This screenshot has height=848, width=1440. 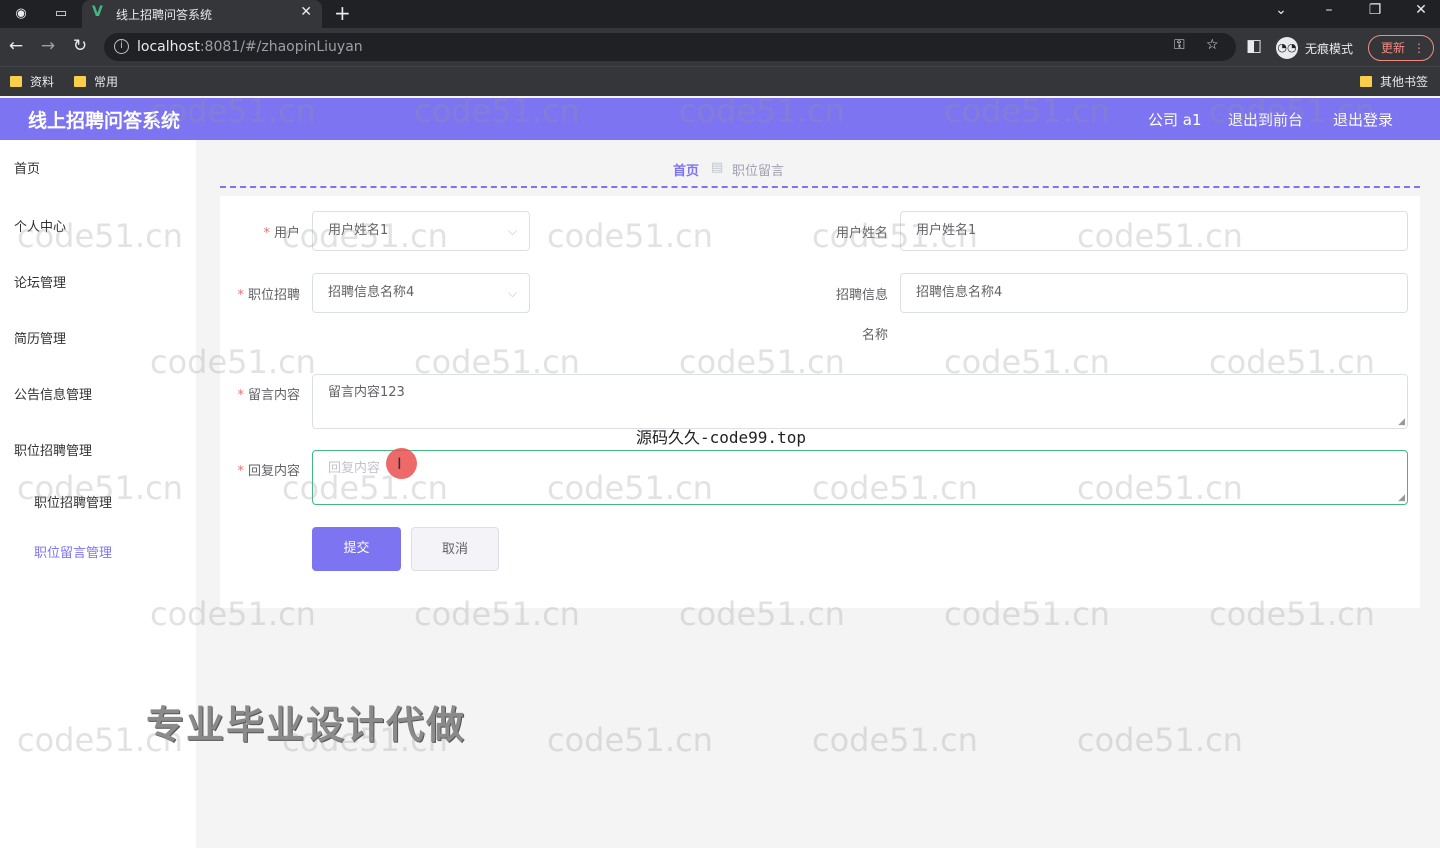 What do you see at coordinates (27, 167) in the screenshot?
I see `sidebar-item-home: 首页` at bounding box center [27, 167].